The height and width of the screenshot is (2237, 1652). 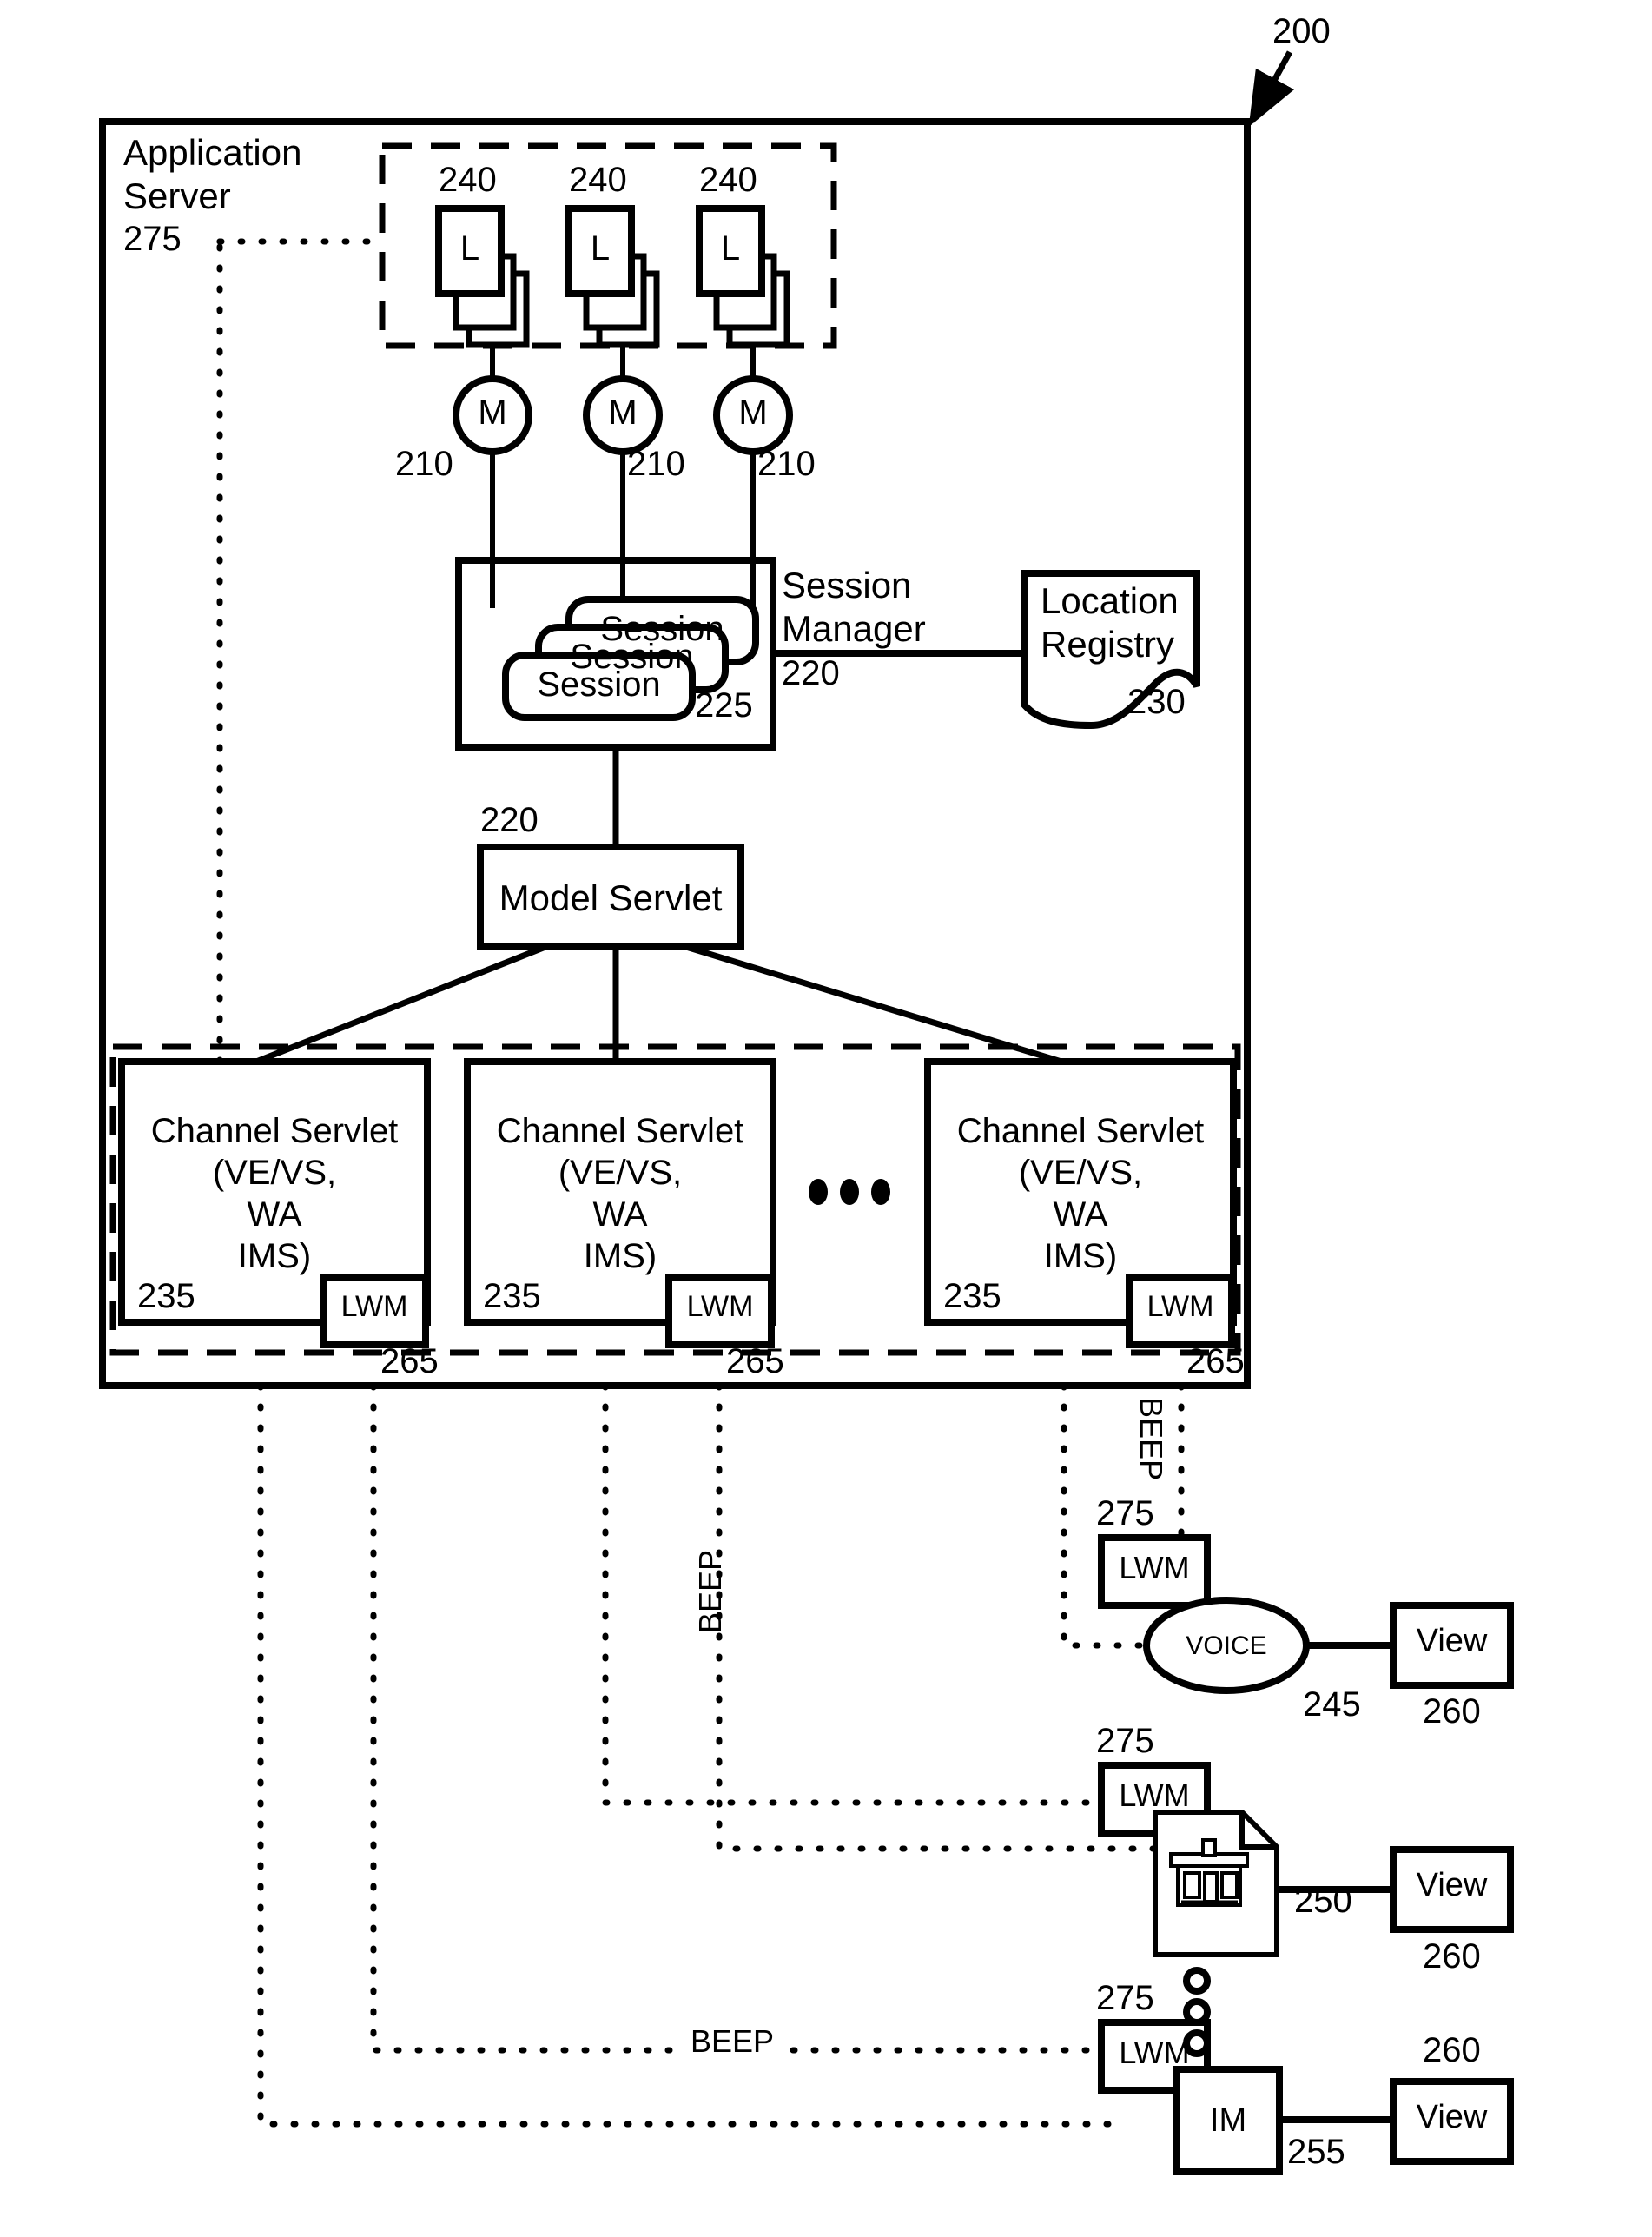 I want to click on channel-servlet-3-ref-235: 235, so click(x=972, y=1296).